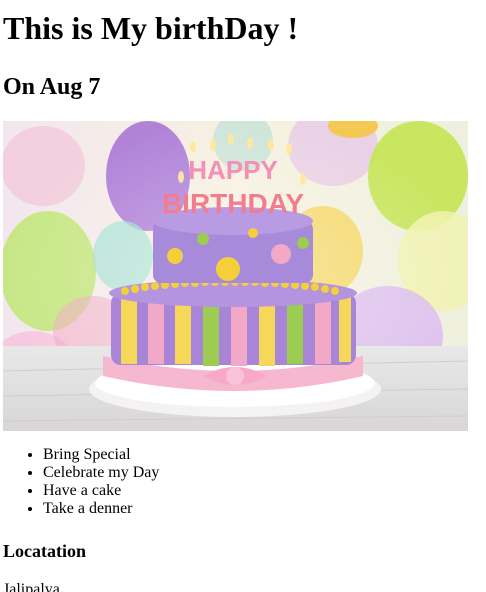 This screenshot has height=592, width=486. Describe the element at coordinates (44, 551) in the screenshot. I see `location-heading: Locatation` at that location.